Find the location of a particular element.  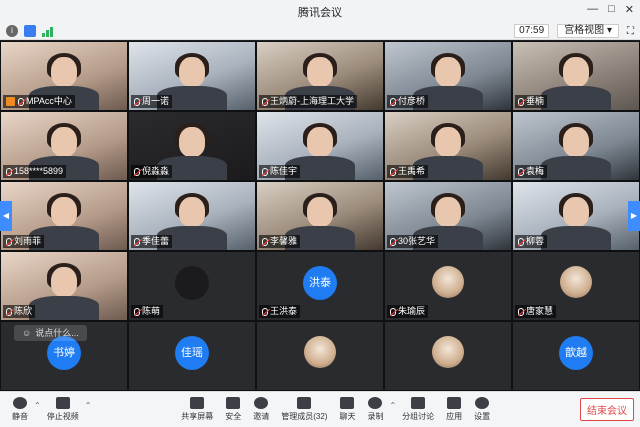

participant-name: 王禹希 is located at coordinates (412, 171).